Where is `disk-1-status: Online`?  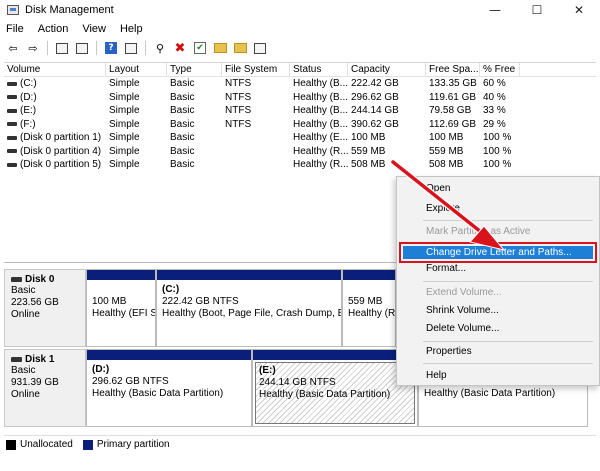 disk-1-status: Online is located at coordinates (25, 394).